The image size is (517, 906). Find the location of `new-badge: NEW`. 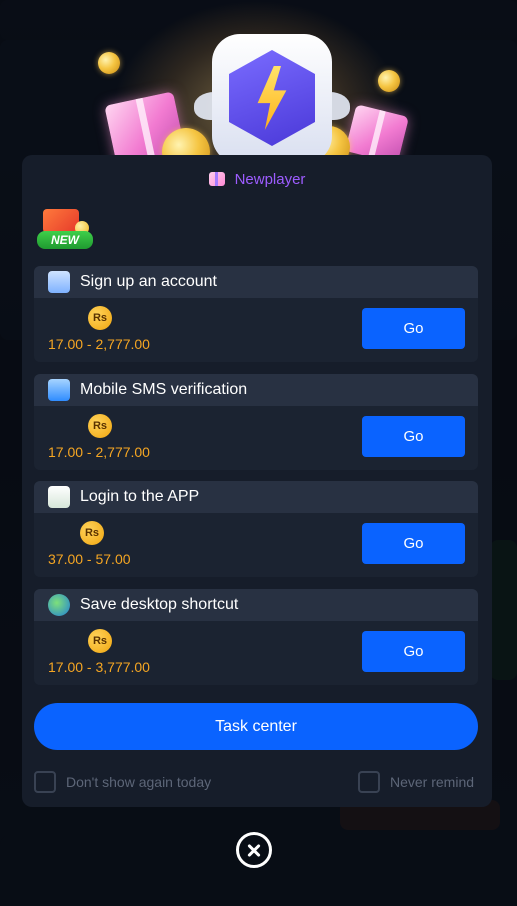

new-badge: NEW is located at coordinates (66, 230).